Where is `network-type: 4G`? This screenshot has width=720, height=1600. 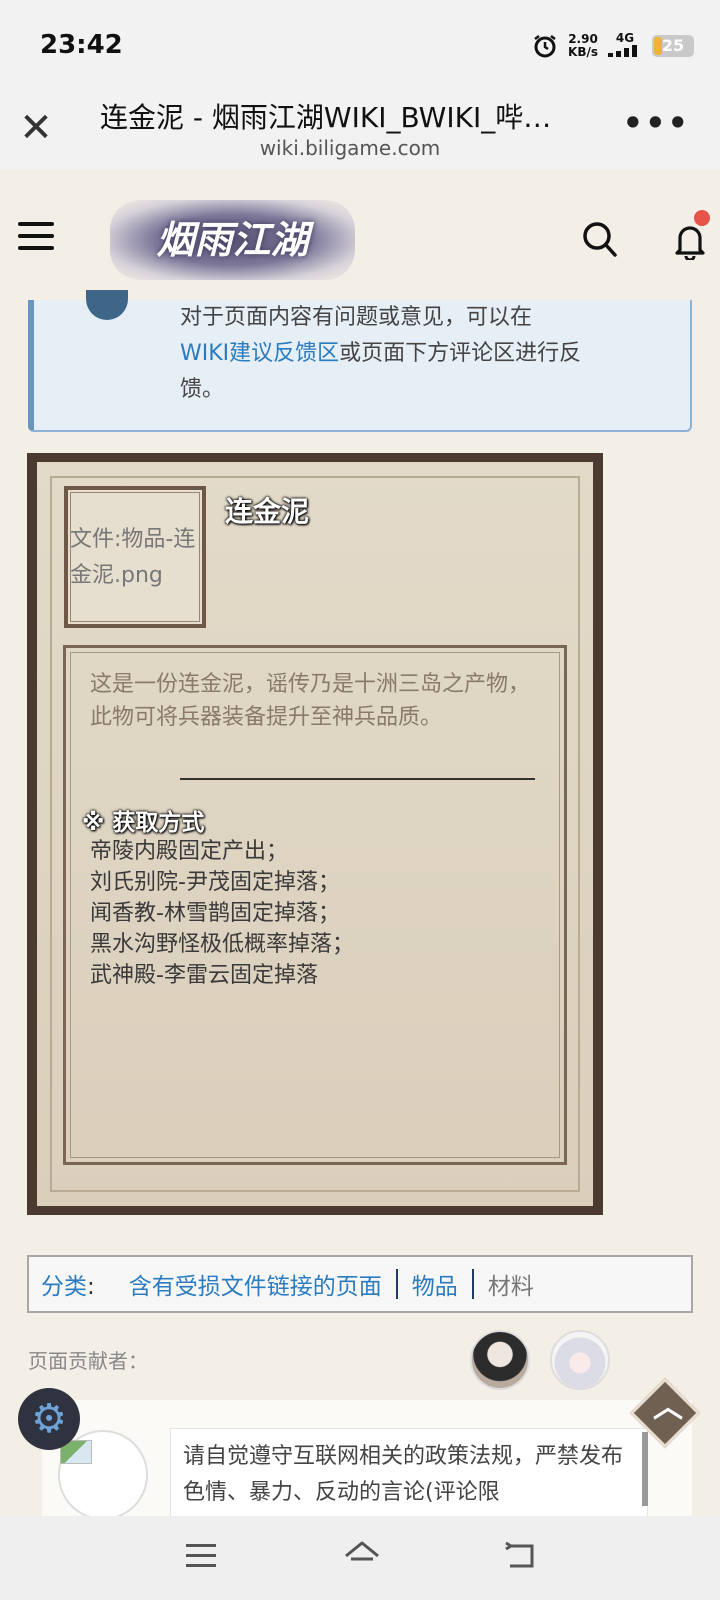
network-type: 4G is located at coordinates (625, 46).